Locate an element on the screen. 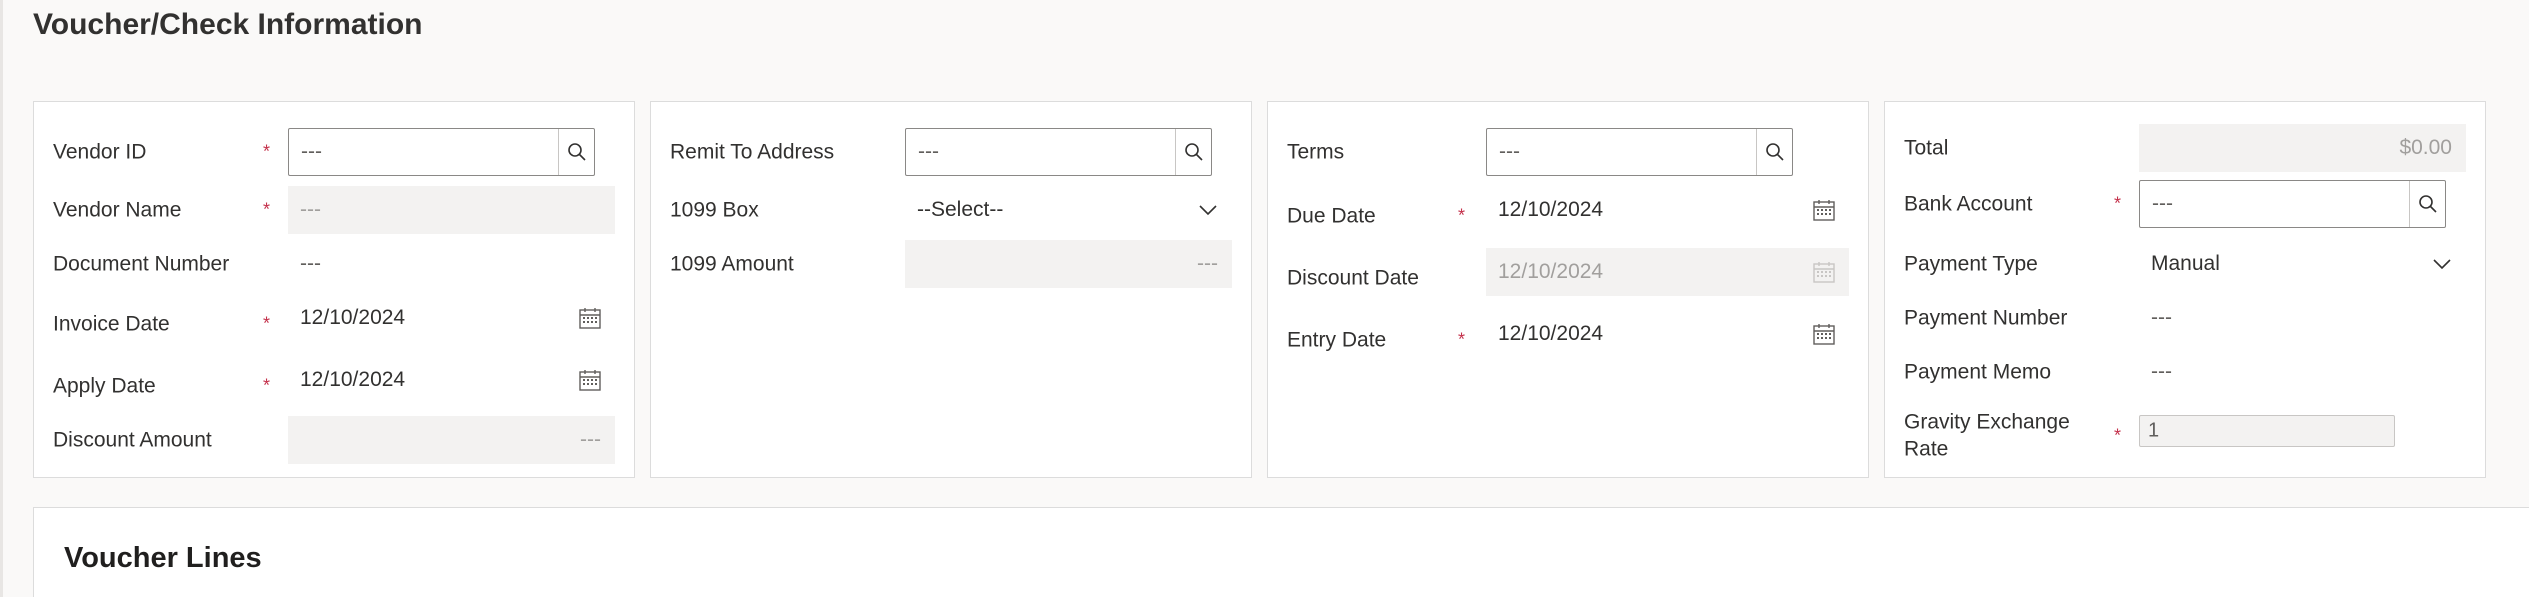  due-date-row: Due Date * 12/10/2024 is located at coordinates (1568, 210).